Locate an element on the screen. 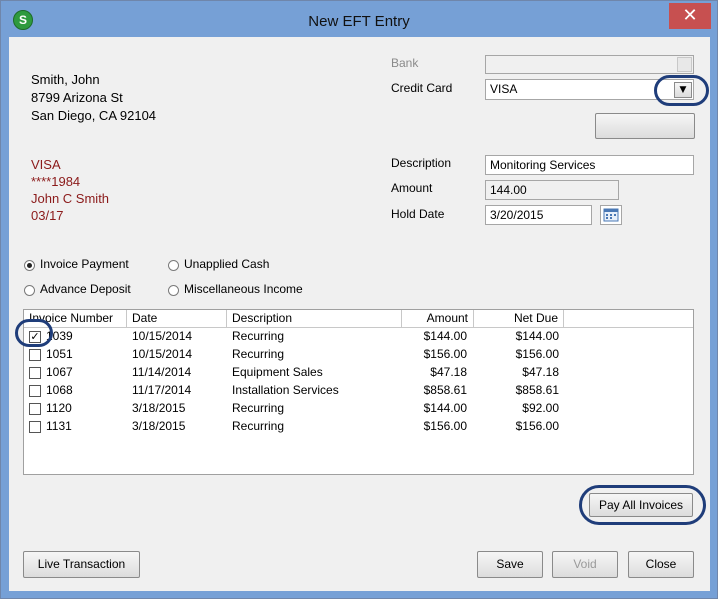 The width and height of the screenshot is (718, 599). cell-invoice: 1068 is located at coordinates (59, 390).